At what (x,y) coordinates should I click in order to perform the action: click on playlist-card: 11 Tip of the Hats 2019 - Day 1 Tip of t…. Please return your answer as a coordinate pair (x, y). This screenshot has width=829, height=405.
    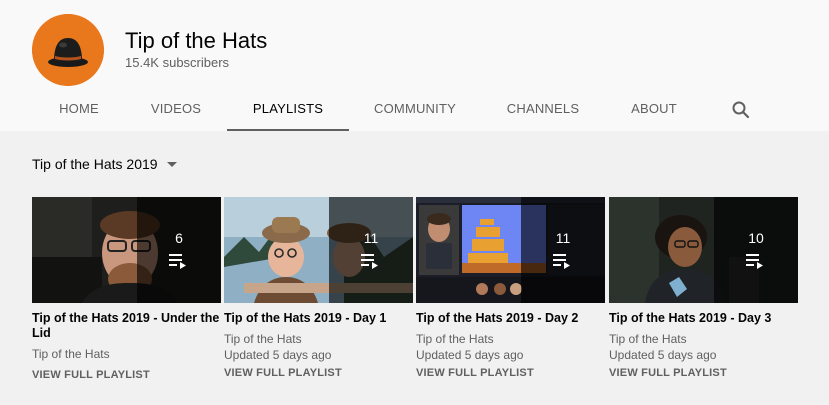
    Looking at the image, I should click on (318, 288).